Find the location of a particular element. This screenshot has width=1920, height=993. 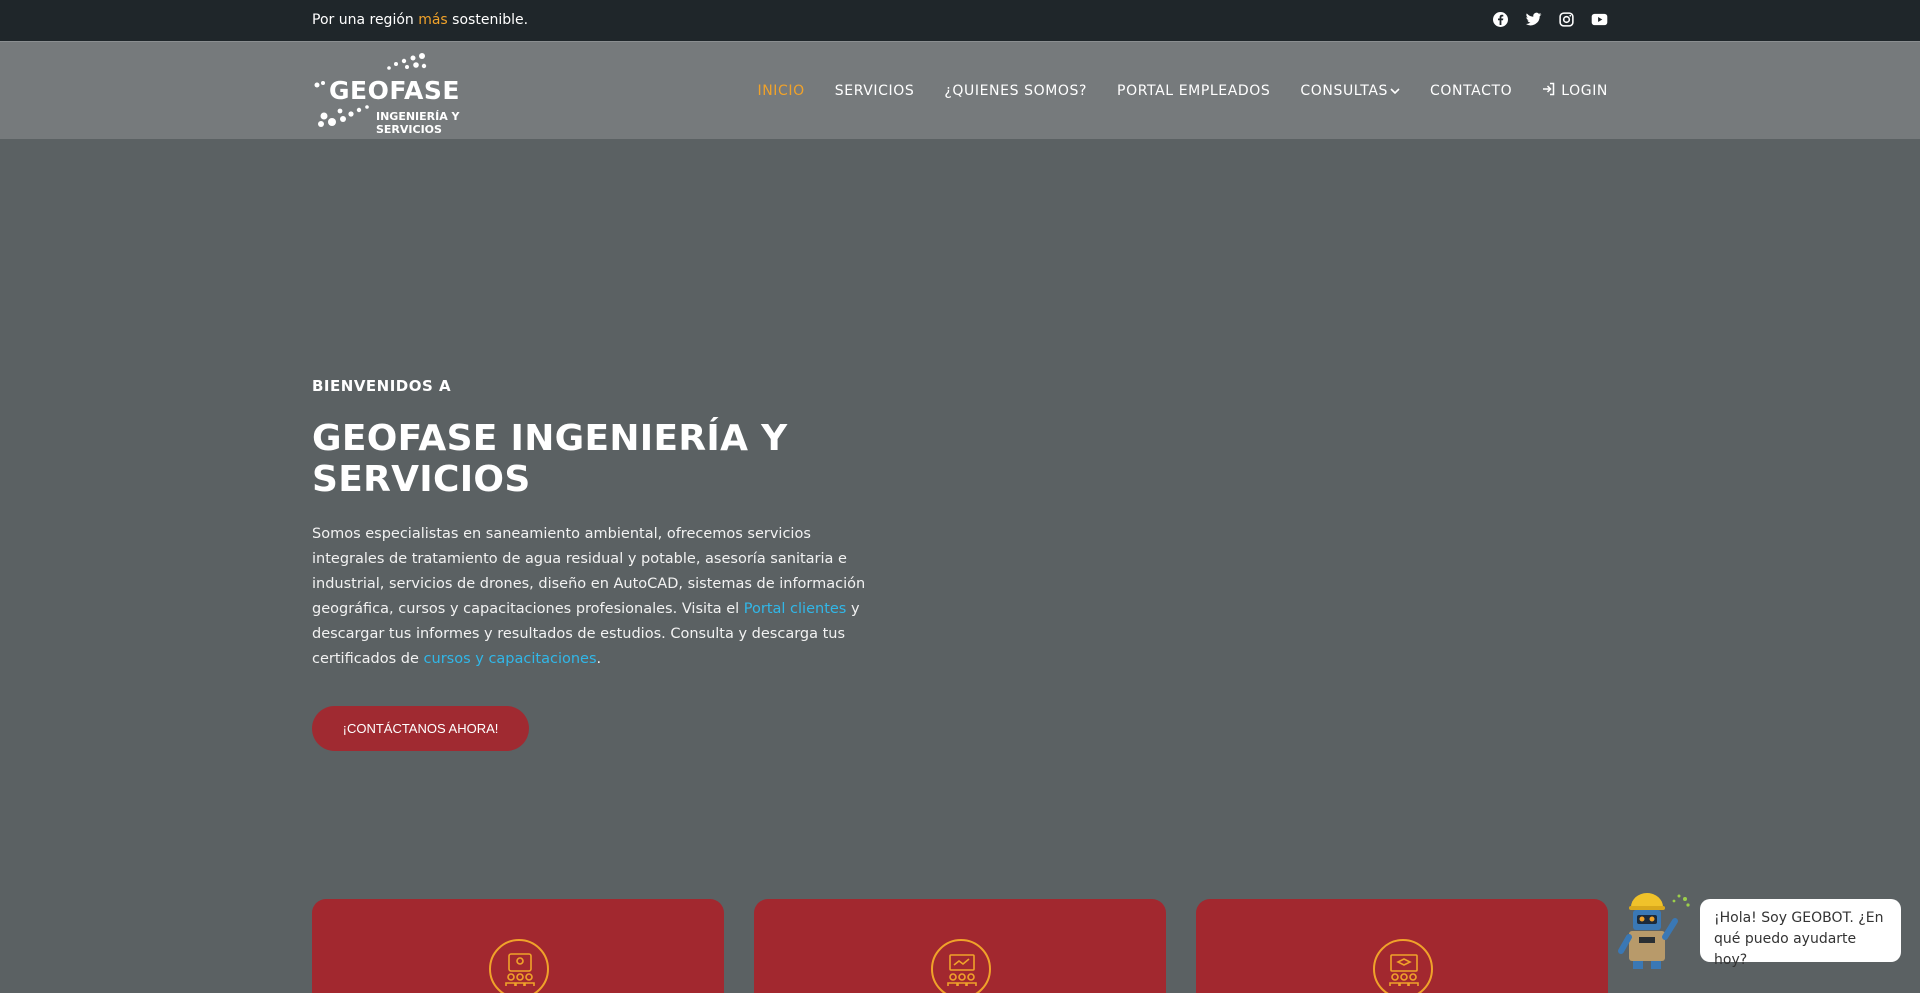

tagline: Por una región más sostenible. is located at coordinates (420, 20).